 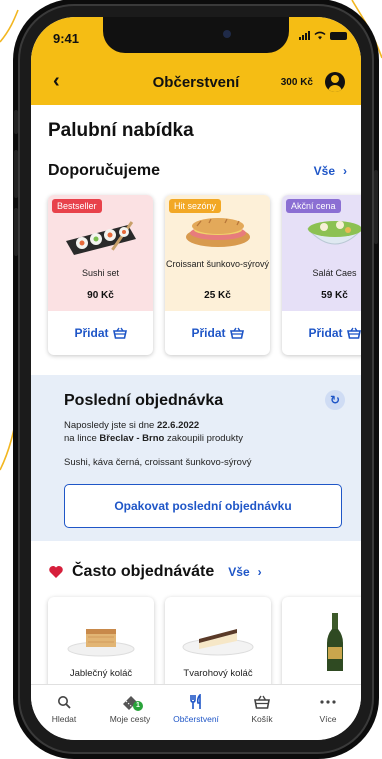 I want to click on tab-more: Více, so click(x=328, y=708).